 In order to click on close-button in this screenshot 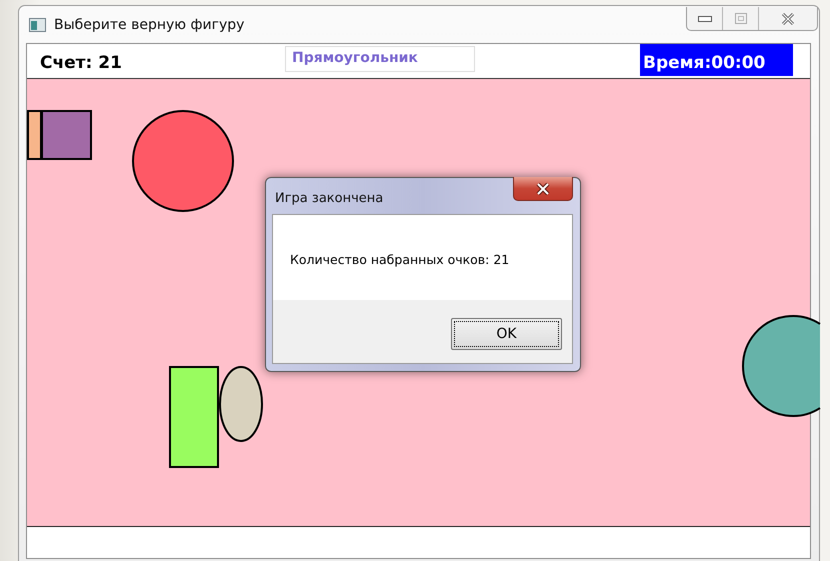, I will do `click(543, 189)`.